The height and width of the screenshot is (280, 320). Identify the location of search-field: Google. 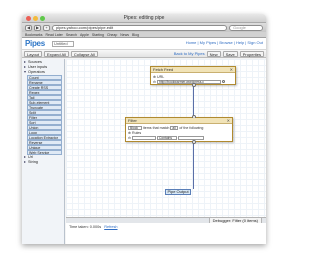
(246, 27).